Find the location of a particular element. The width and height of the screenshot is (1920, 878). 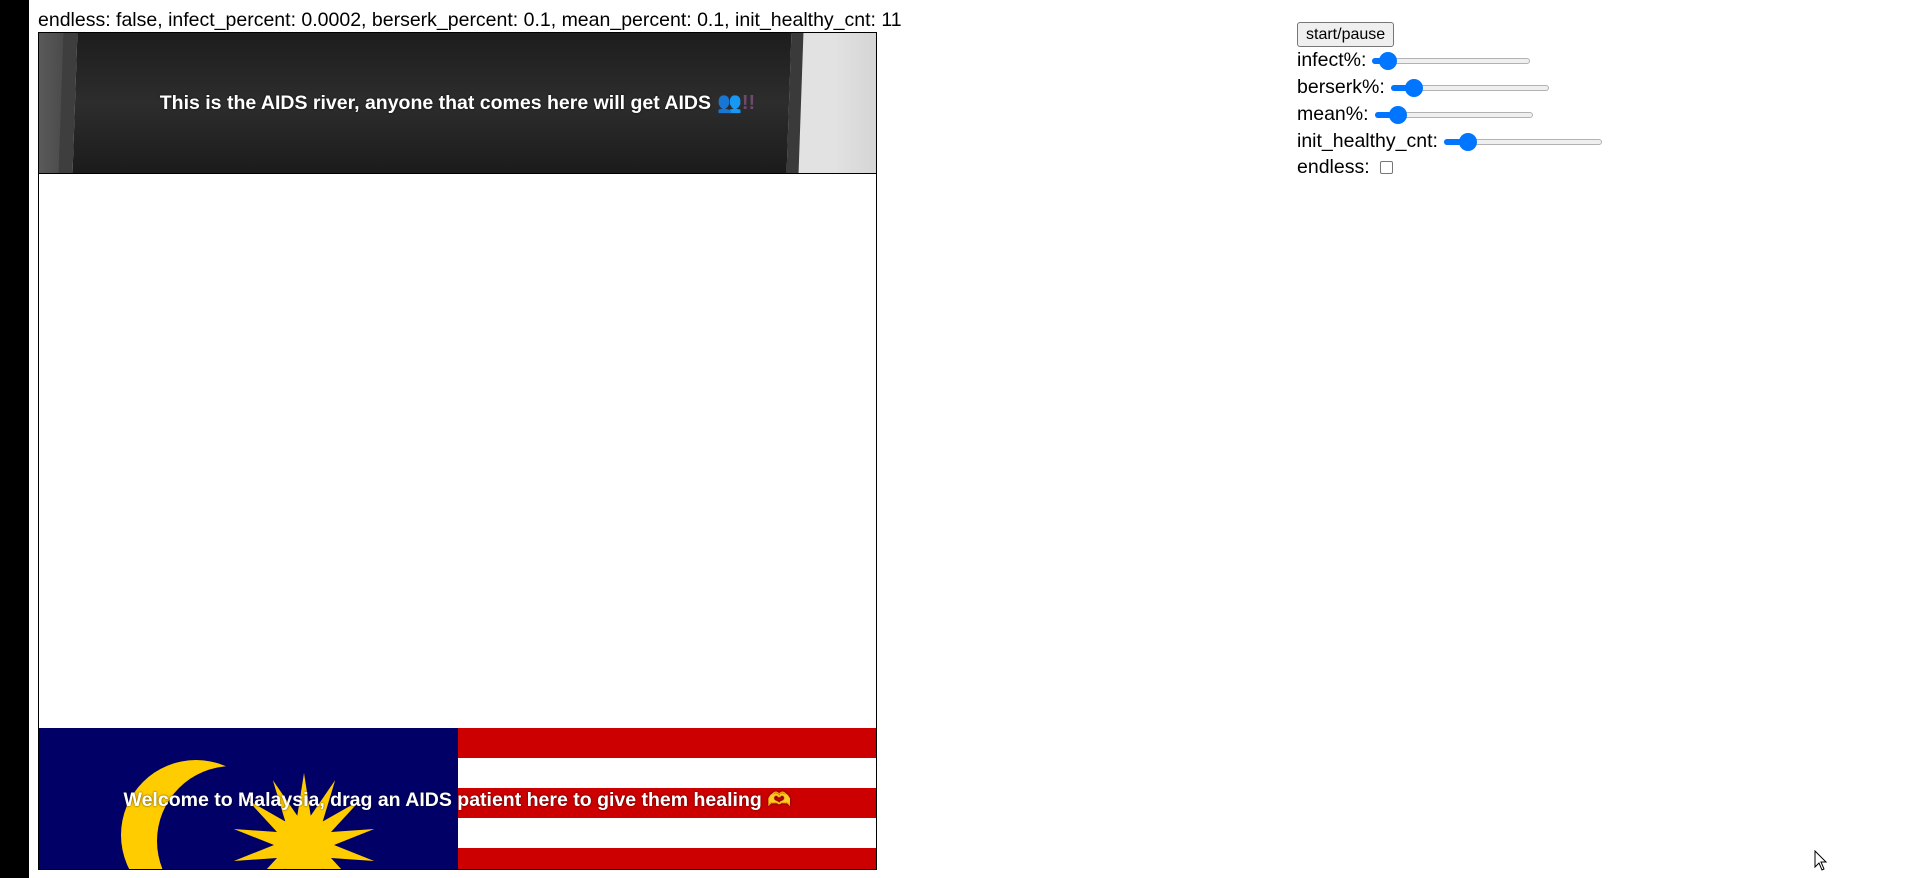

mouse-cursor-icon is located at coordinates (1821, 860).